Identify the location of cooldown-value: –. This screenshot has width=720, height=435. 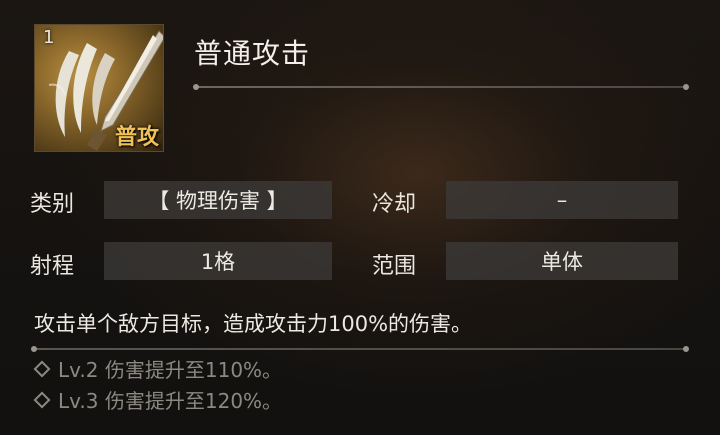
(562, 200).